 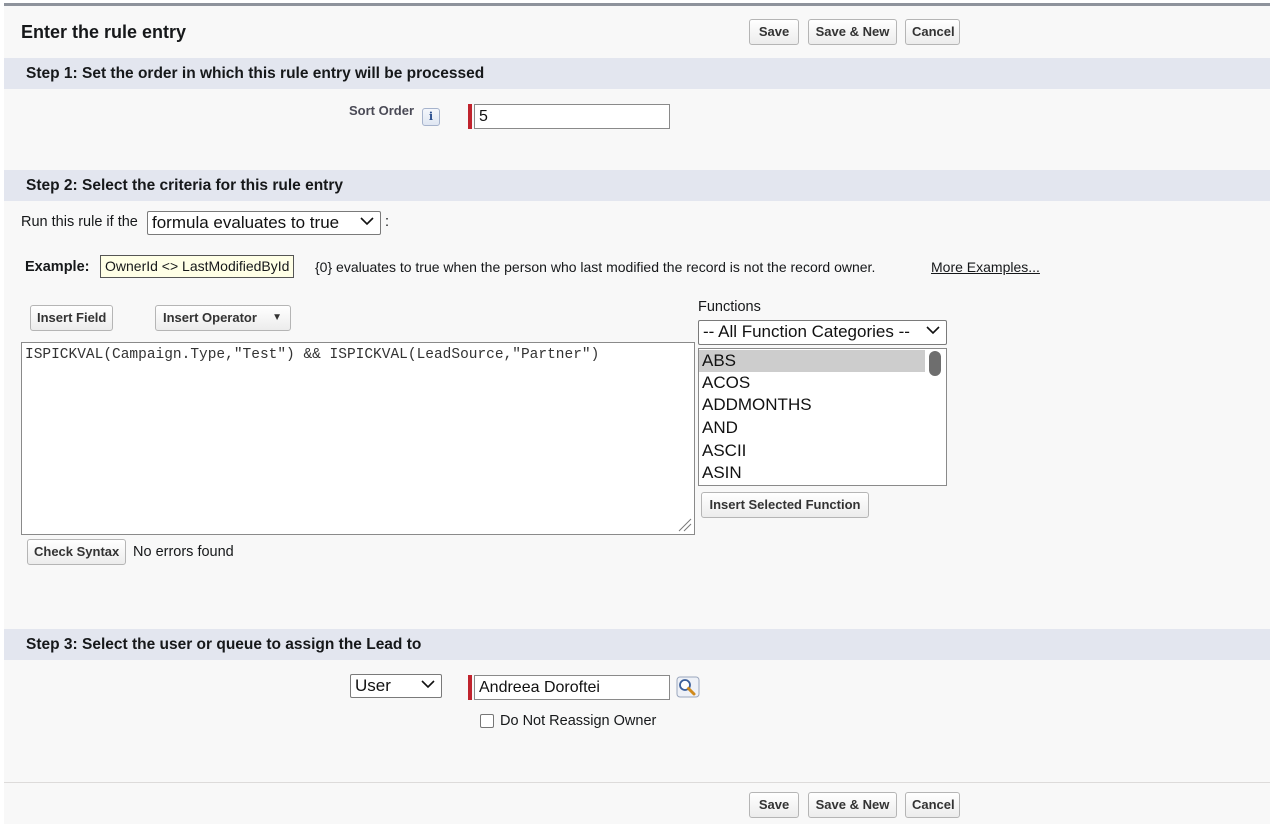 I want to click on insert-operator-button: Insert Operator ▼, so click(x=223, y=318).